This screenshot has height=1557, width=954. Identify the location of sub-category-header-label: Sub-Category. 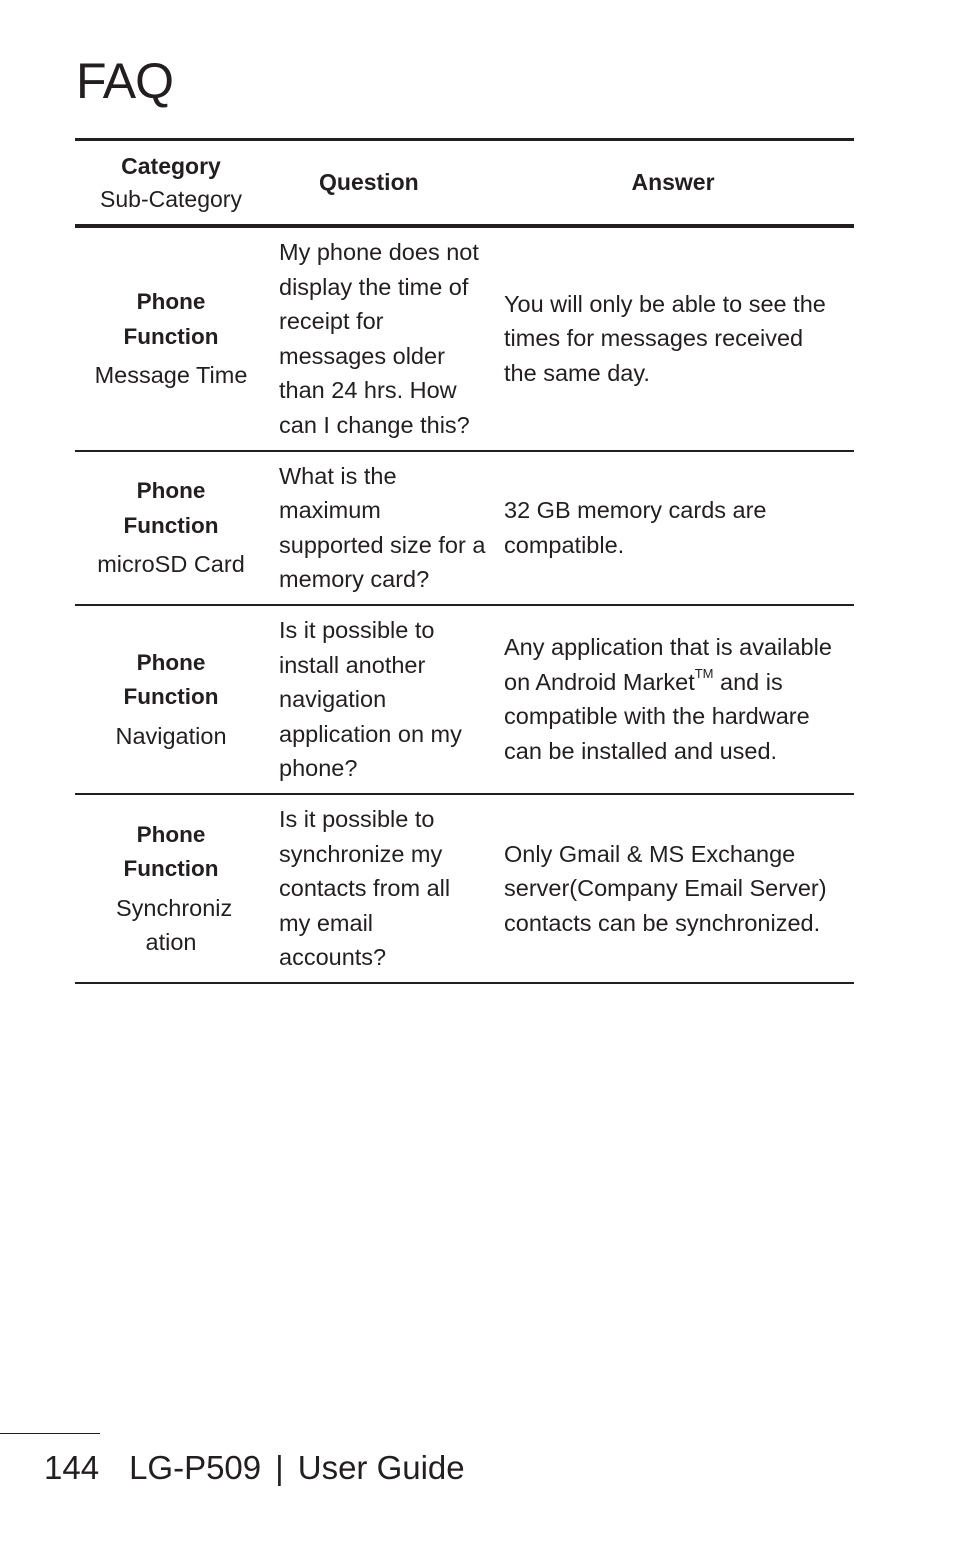
(171, 198).